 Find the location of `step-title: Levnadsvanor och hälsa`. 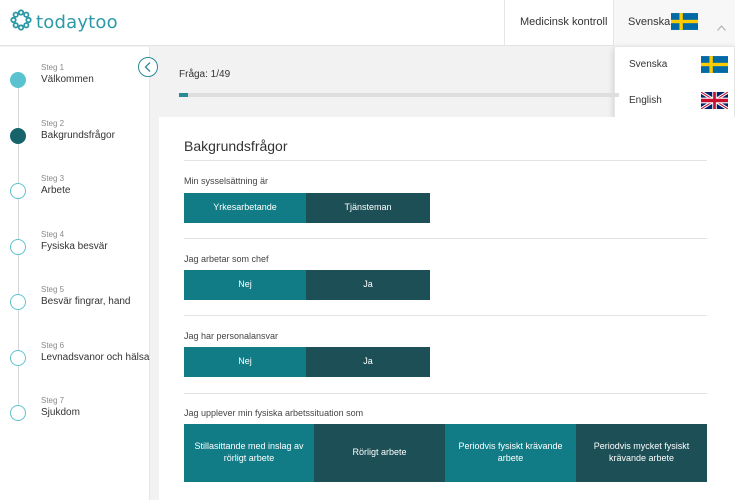

step-title: Levnadsvanor och hälsa is located at coordinates (95, 357).